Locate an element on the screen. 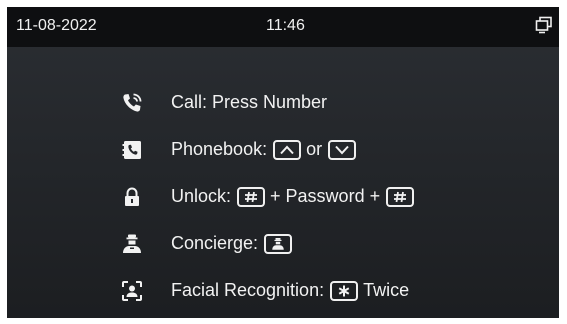  phonebook-label: Phonebook: is located at coordinates (219, 149).